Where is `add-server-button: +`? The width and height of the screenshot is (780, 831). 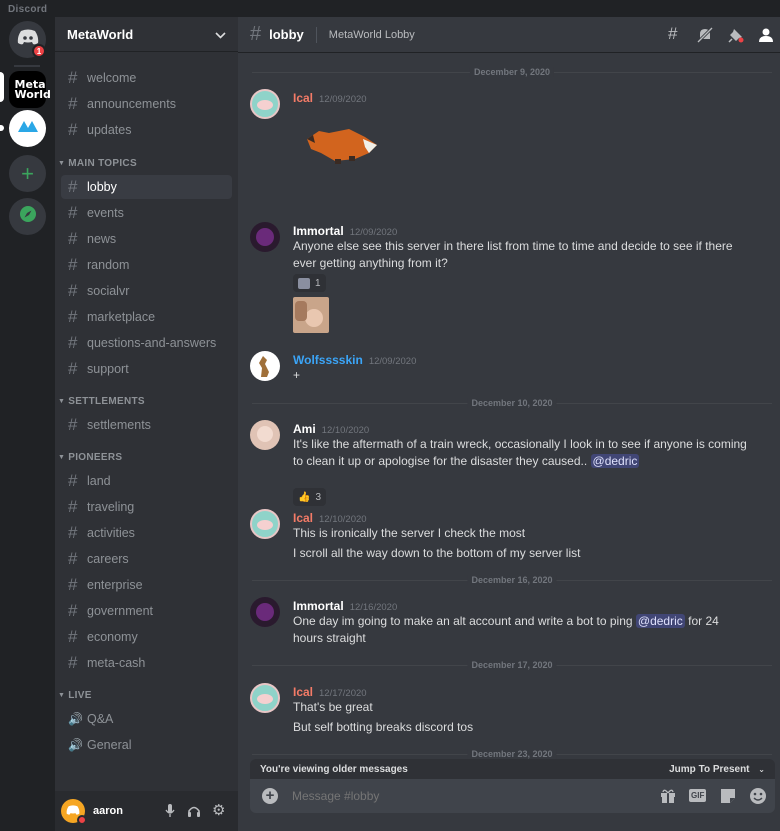 add-server-button: + is located at coordinates (27, 173).